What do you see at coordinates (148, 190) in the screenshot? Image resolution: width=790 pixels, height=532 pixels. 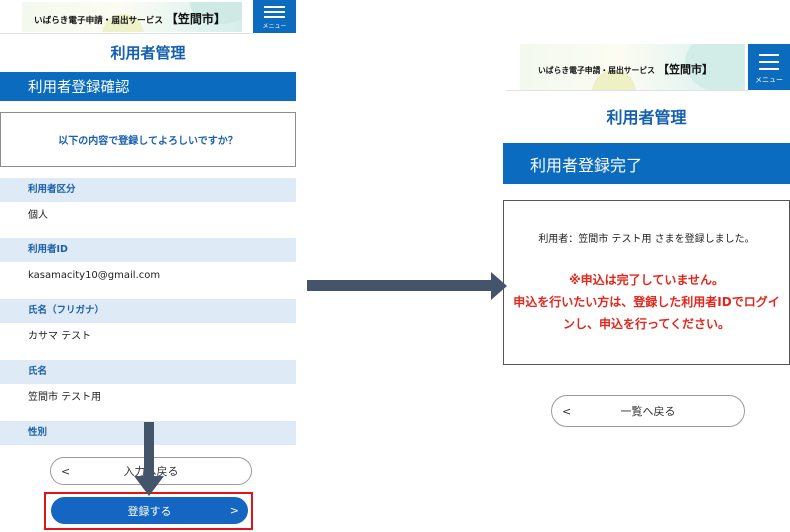 I see `field-label-band: 利用者区分` at bounding box center [148, 190].